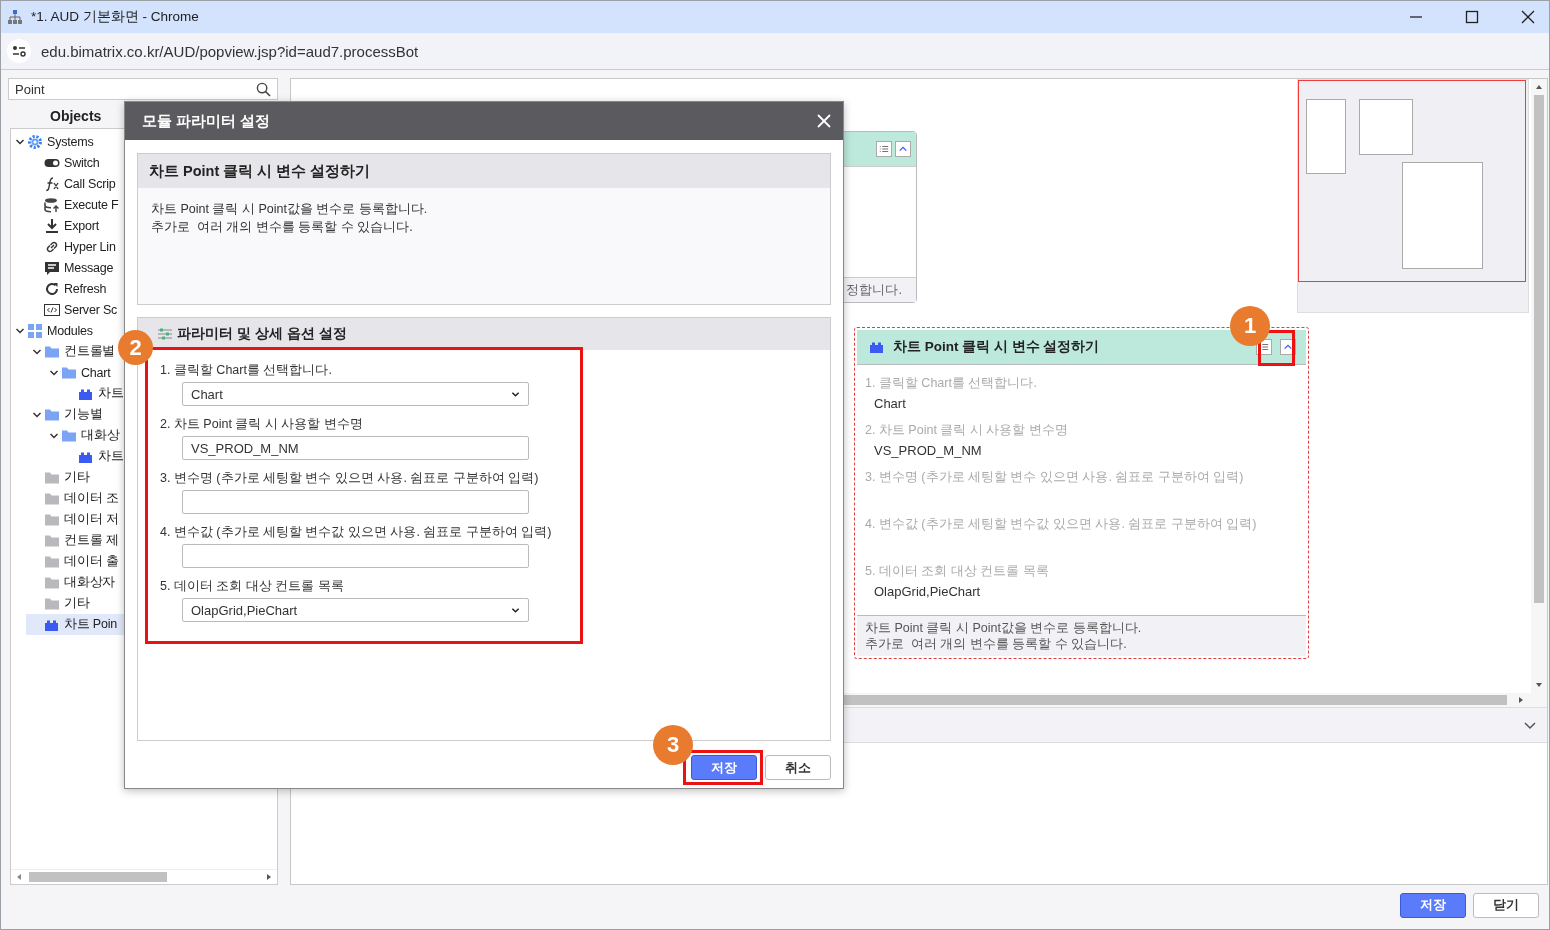 The image size is (1550, 930). What do you see at coordinates (484, 171) in the screenshot?
I see `section-header: 차트 Point 클릭 시 변수 설정하기` at bounding box center [484, 171].